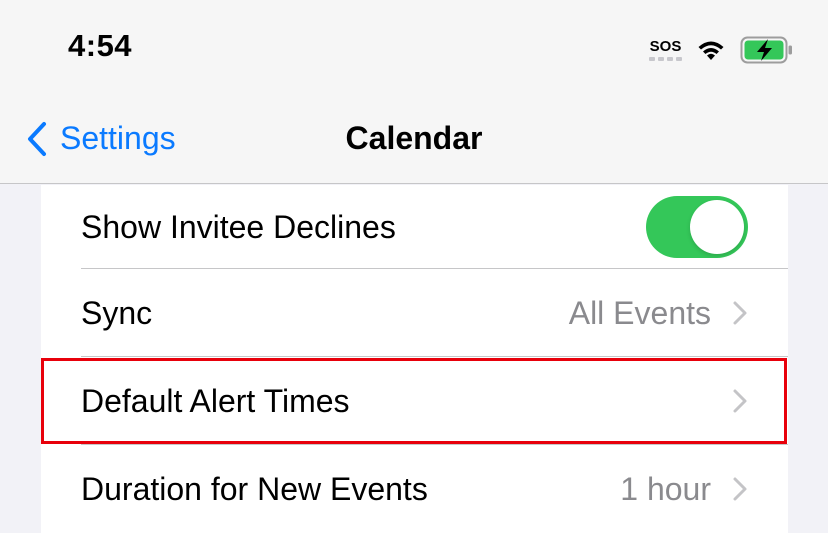 This screenshot has width=828, height=533. I want to click on status-icons: SOS, so click(721, 50).